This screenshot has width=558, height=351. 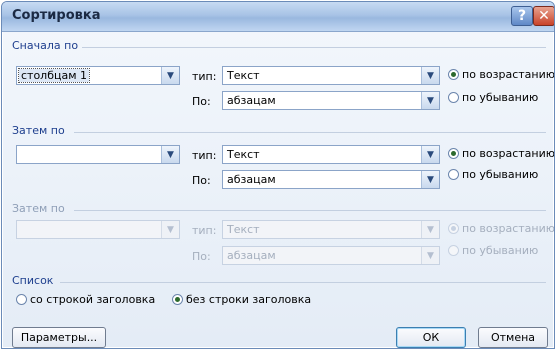 I want to click on third-by-value: абзацам, so click(x=251, y=255).